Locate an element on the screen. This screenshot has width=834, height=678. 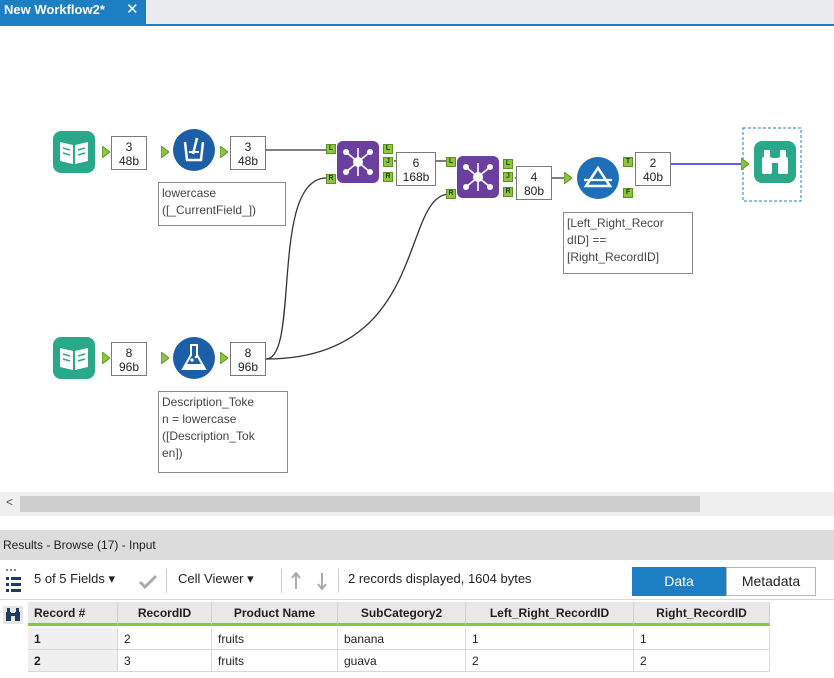
browse-tool is located at coordinates (775, 162).